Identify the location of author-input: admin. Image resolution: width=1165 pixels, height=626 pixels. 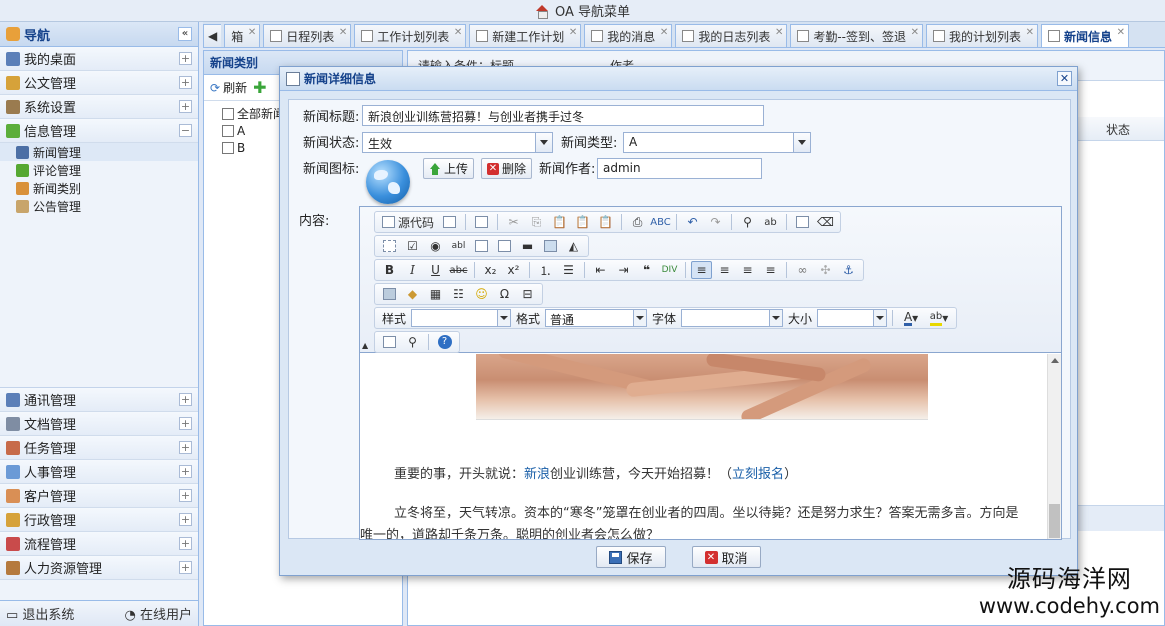
(679, 168).